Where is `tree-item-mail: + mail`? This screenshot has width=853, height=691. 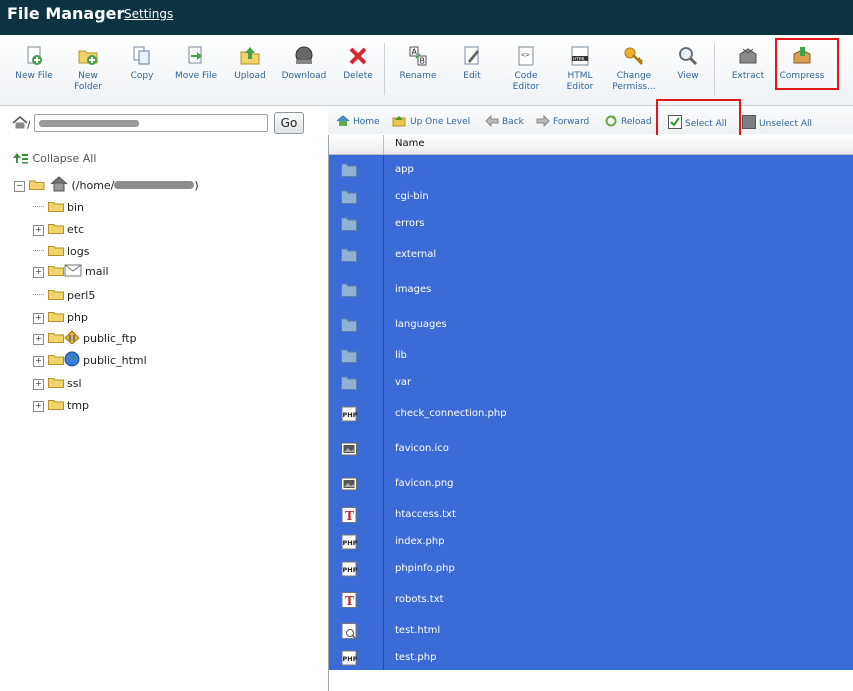
tree-item-mail: + mail is located at coordinates (71, 272).